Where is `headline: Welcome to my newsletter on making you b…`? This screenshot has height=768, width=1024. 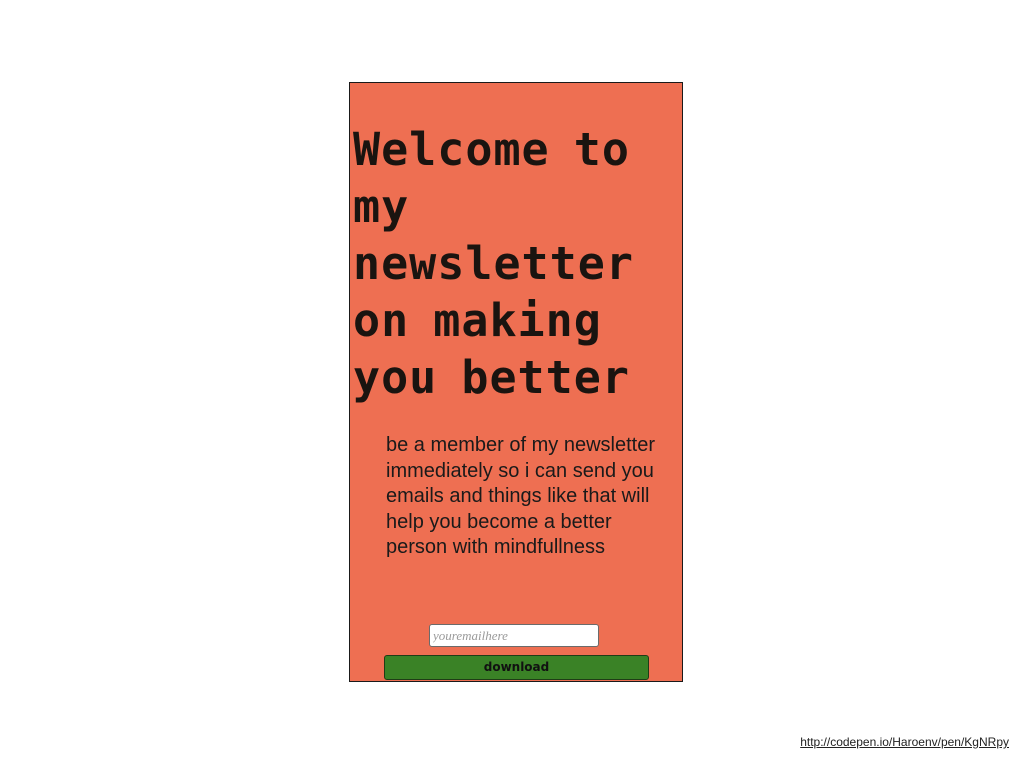 headline: Welcome to my newsletter on making you b… is located at coordinates (493, 263).